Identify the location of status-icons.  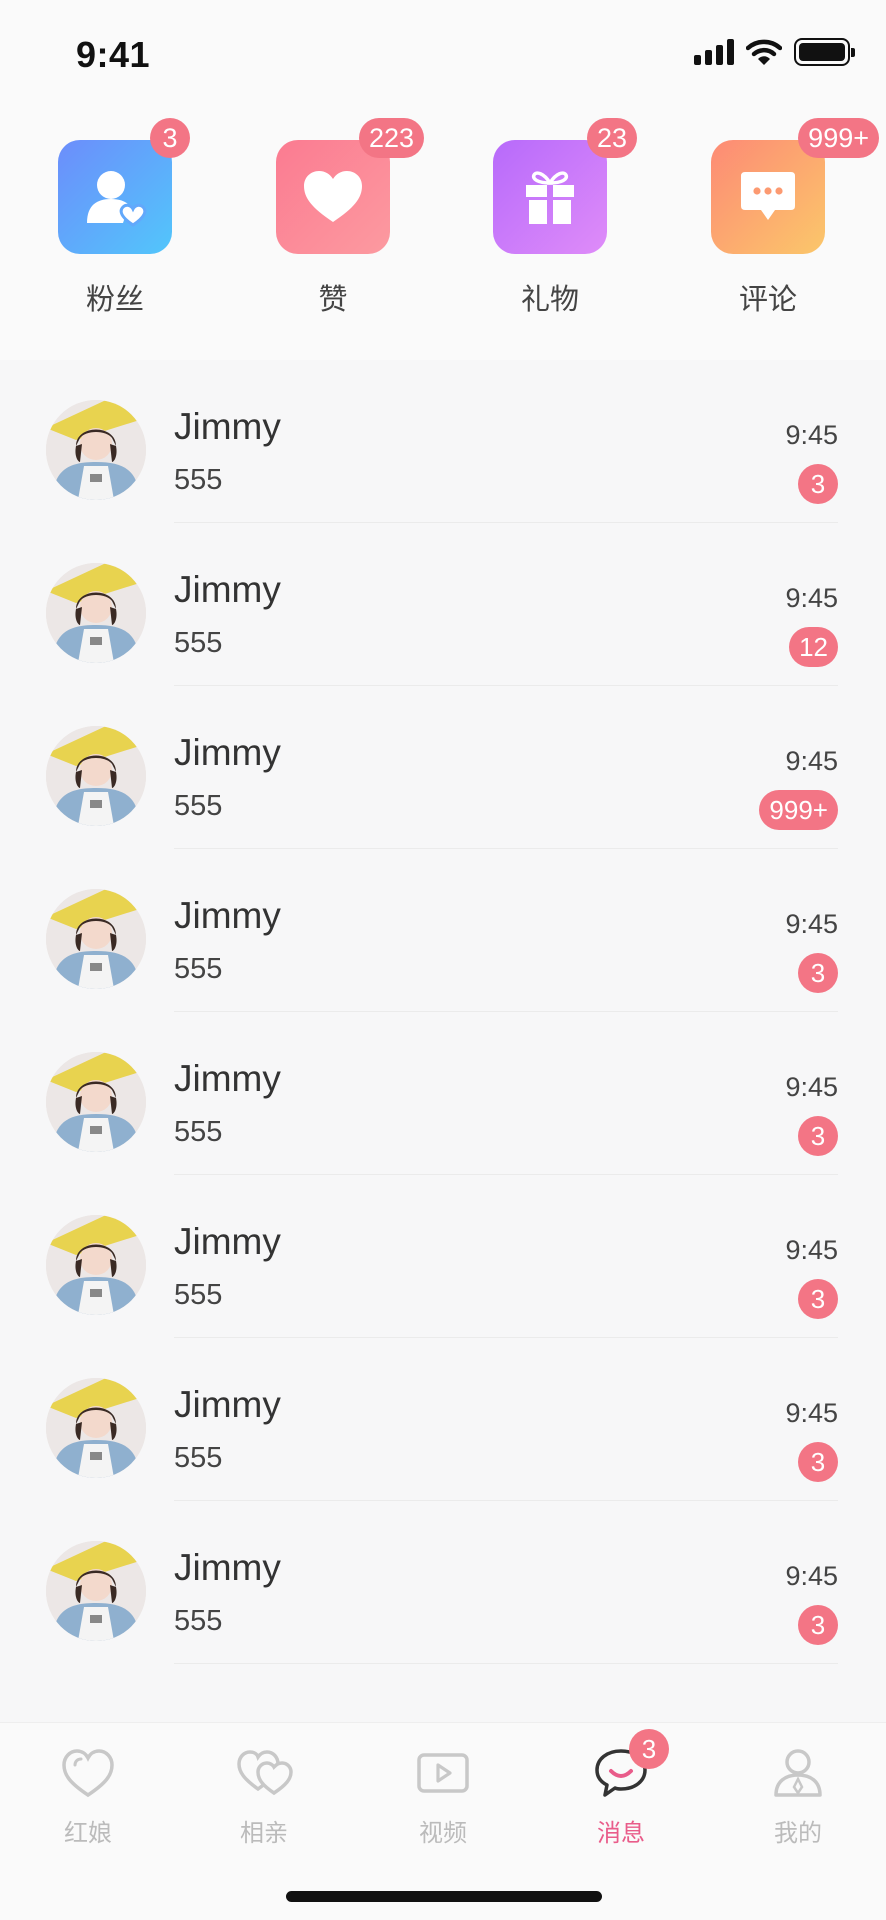
(774, 52).